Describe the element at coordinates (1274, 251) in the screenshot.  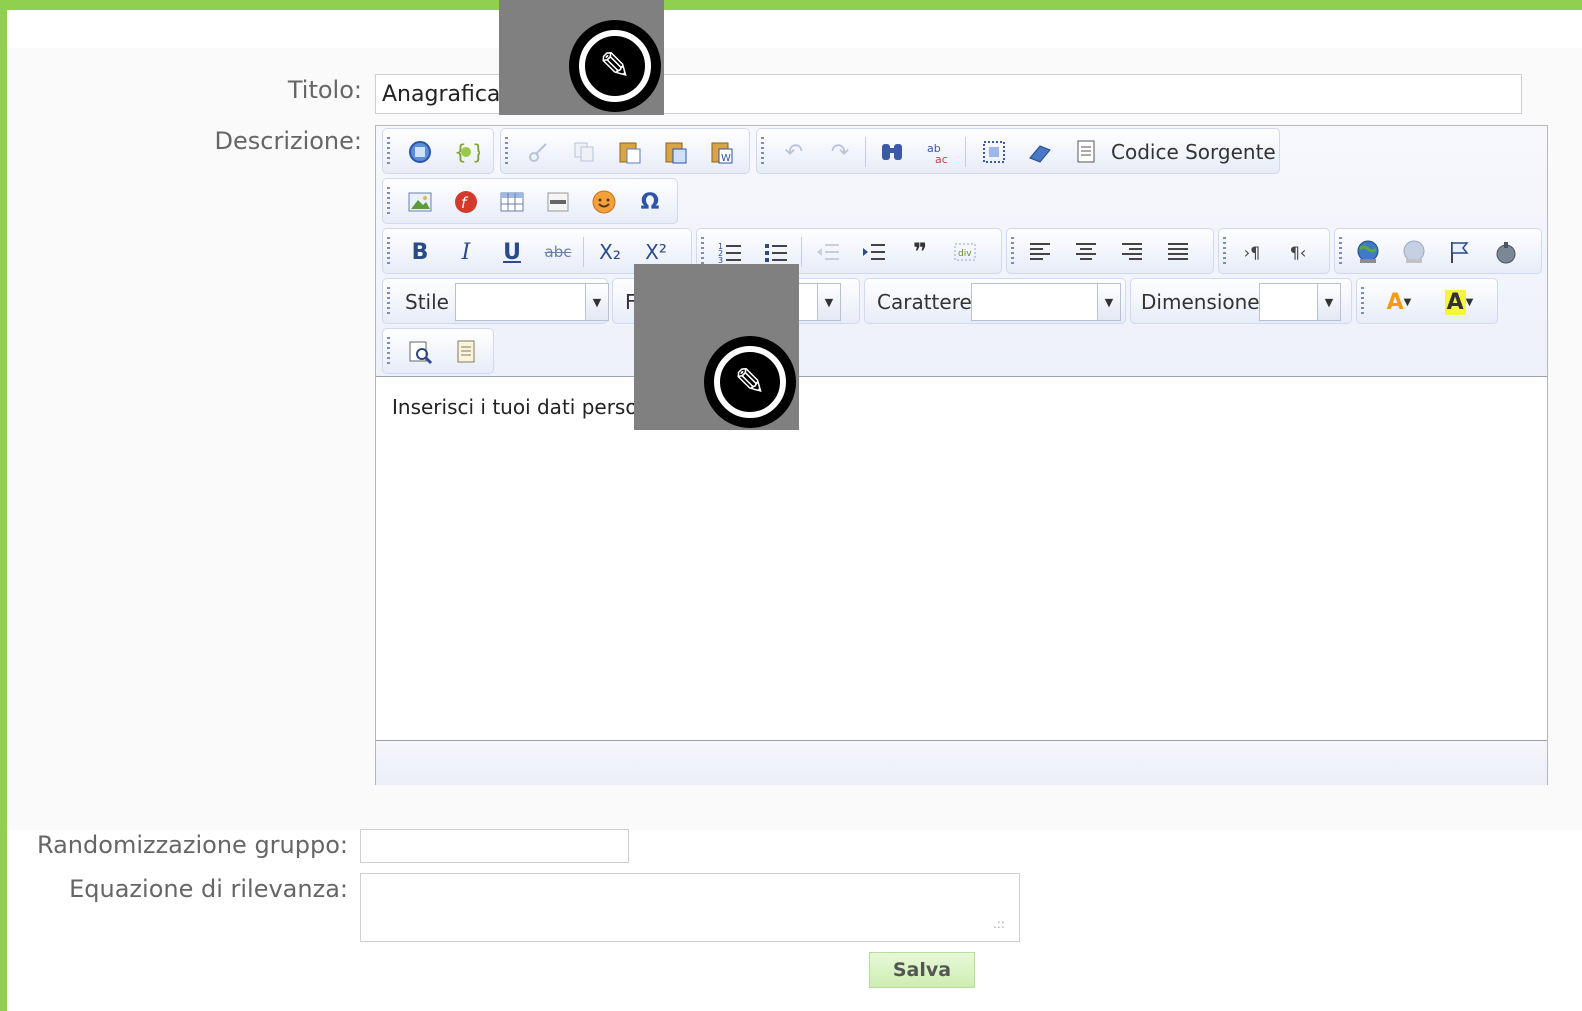
I see `toolbar-group-direction: ›¶ ¶‹` at that location.